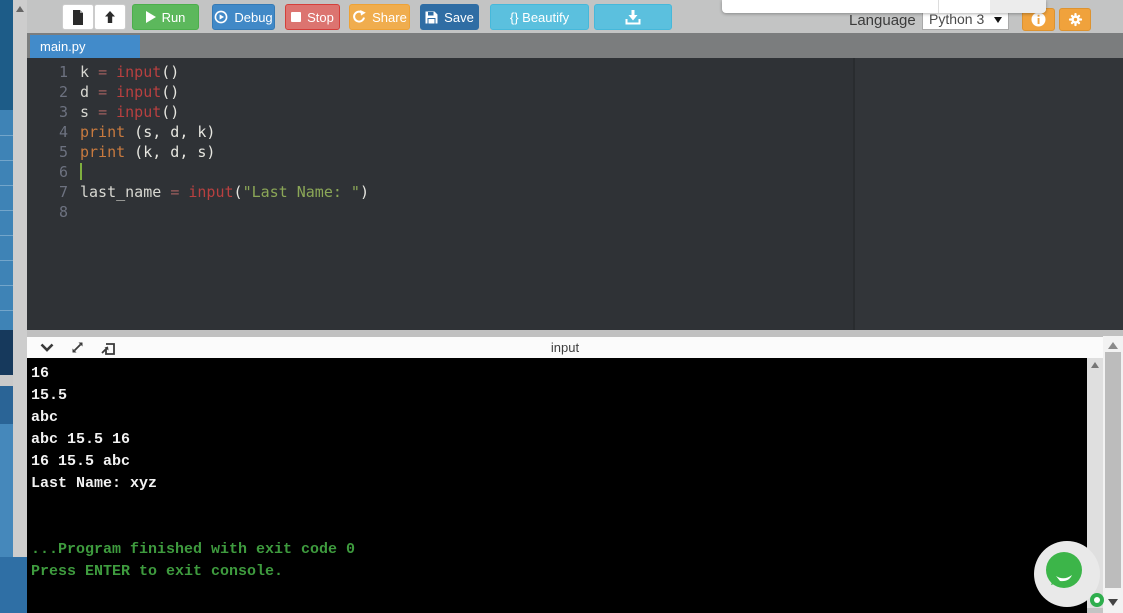 The height and width of the screenshot is (613, 1123). Describe the element at coordinates (296, 17) in the screenshot. I see `stop-square-icon` at that location.